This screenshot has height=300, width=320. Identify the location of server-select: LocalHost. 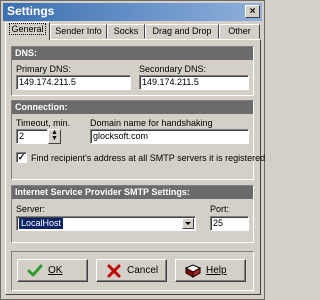
(106, 223).